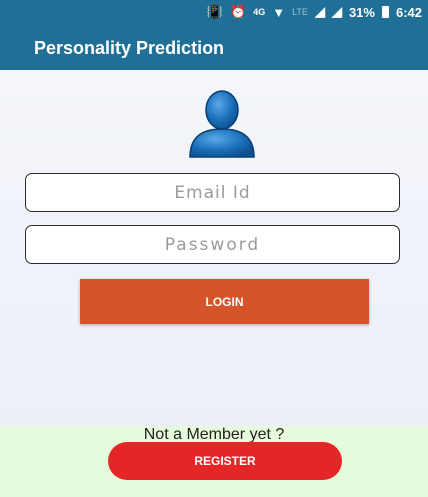  I want to click on vibrate-icon: 📳, so click(215, 11).